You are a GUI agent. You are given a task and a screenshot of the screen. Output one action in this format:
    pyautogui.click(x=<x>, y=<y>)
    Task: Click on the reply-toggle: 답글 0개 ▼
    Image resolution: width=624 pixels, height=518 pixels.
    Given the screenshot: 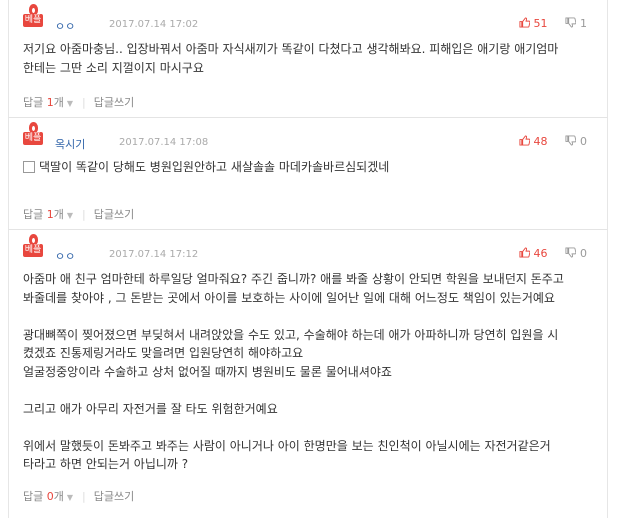 What is the action you would take?
    pyautogui.click(x=49, y=496)
    